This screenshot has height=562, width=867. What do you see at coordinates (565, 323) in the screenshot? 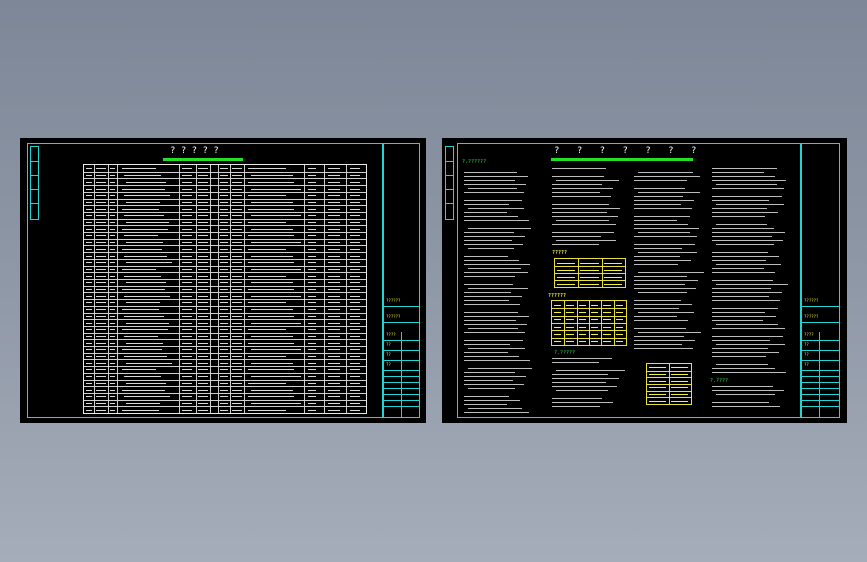
I see `spec-col-line` at bounding box center [565, 323].